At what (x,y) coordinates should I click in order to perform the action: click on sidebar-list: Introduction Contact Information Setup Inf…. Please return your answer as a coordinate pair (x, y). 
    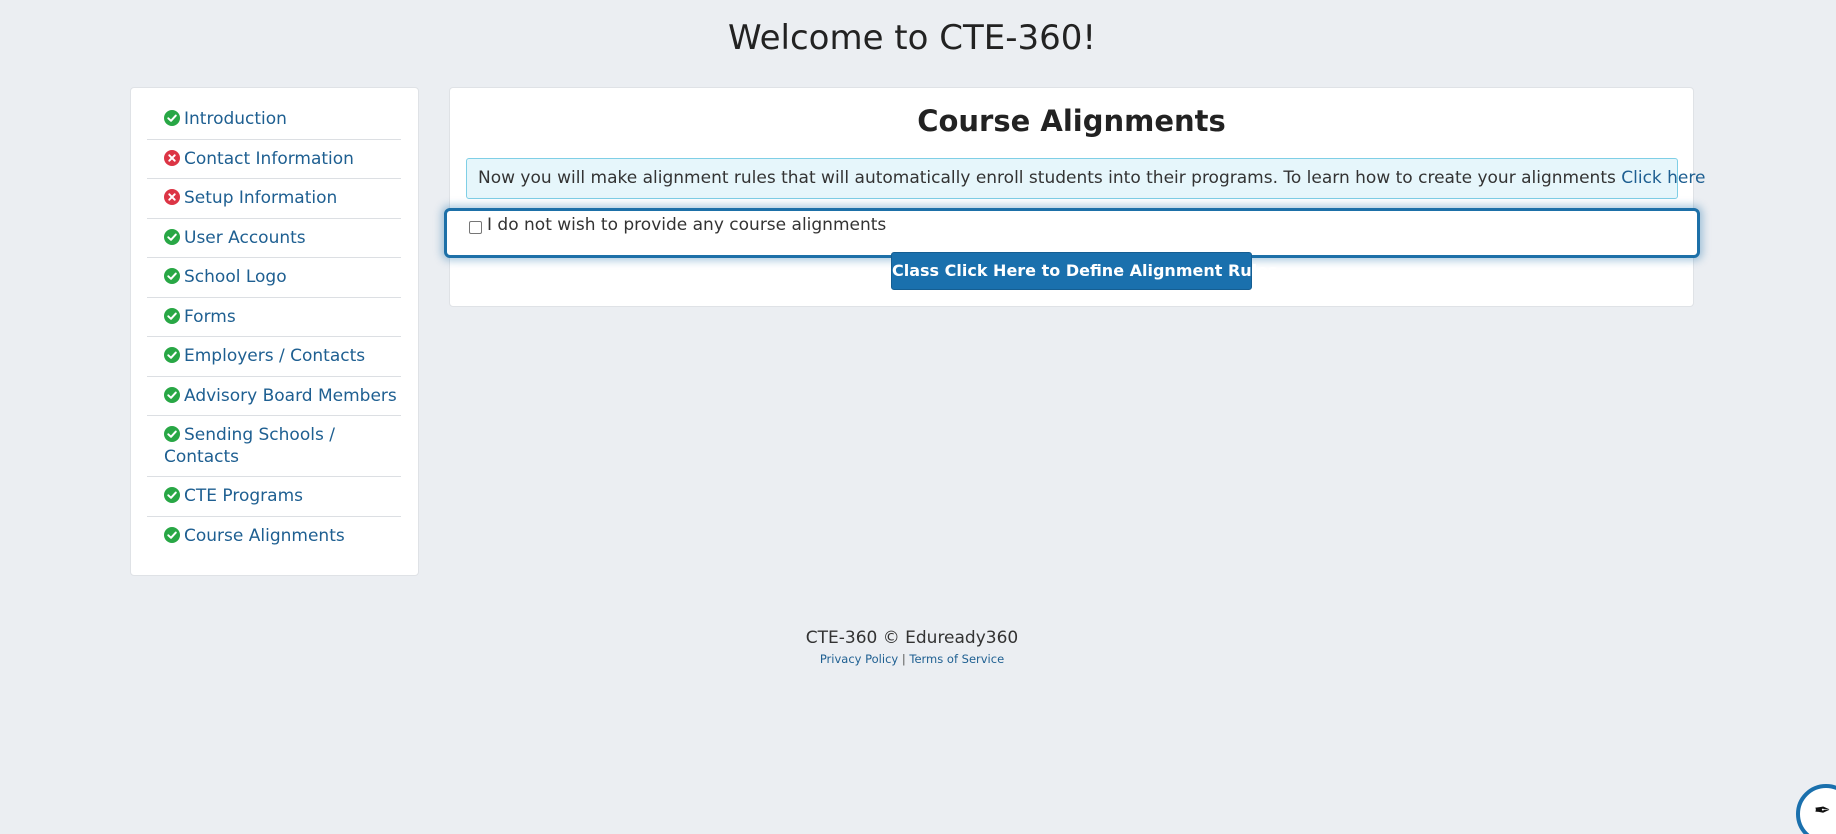
    Looking at the image, I should click on (274, 328).